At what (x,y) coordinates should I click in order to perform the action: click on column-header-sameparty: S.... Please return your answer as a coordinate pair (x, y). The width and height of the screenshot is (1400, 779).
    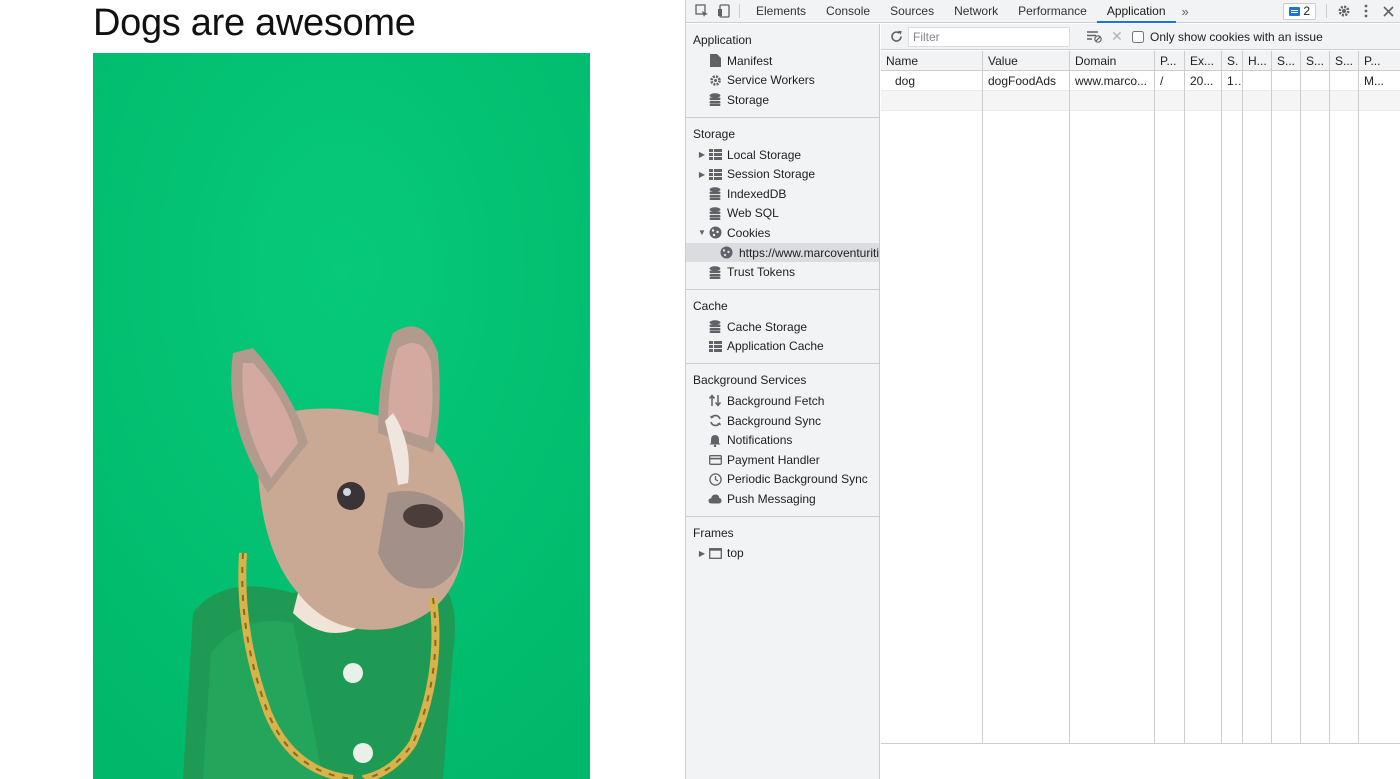
    Looking at the image, I should click on (1344, 60).